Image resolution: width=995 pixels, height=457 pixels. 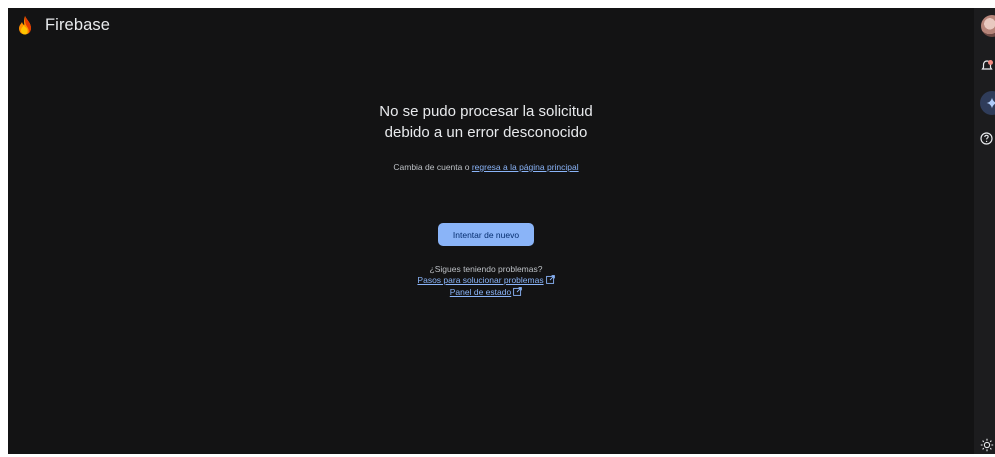 What do you see at coordinates (984, 231) in the screenshot?
I see `right-rail` at bounding box center [984, 231].